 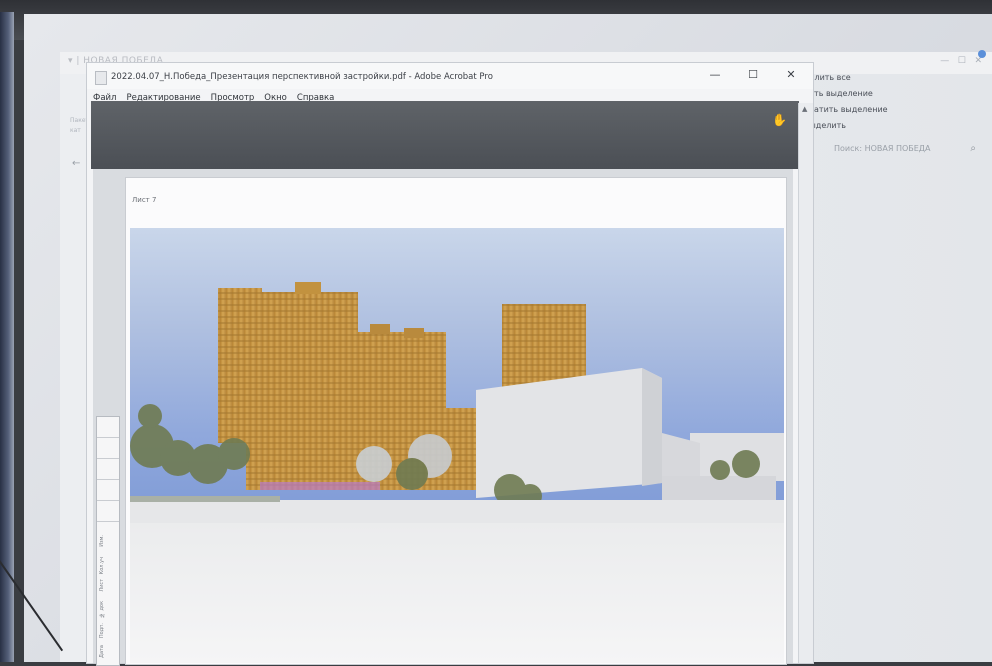 I want to click on explorer-window-controls: — ☐ ✕, so click(x=961, y=61).